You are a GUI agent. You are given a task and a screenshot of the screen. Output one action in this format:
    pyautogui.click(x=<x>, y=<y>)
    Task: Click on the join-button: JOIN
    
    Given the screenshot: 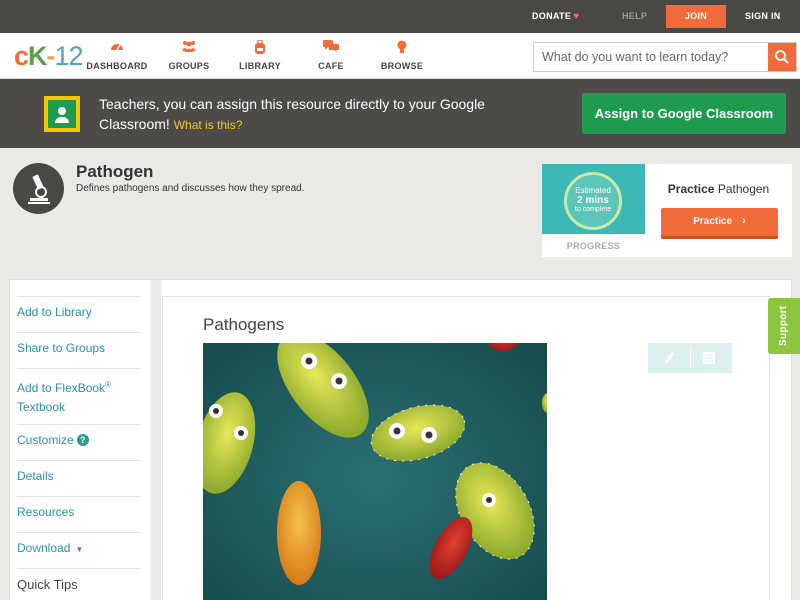 What is the action you would take?
    pyautogui.click(x=696, y=16)
    